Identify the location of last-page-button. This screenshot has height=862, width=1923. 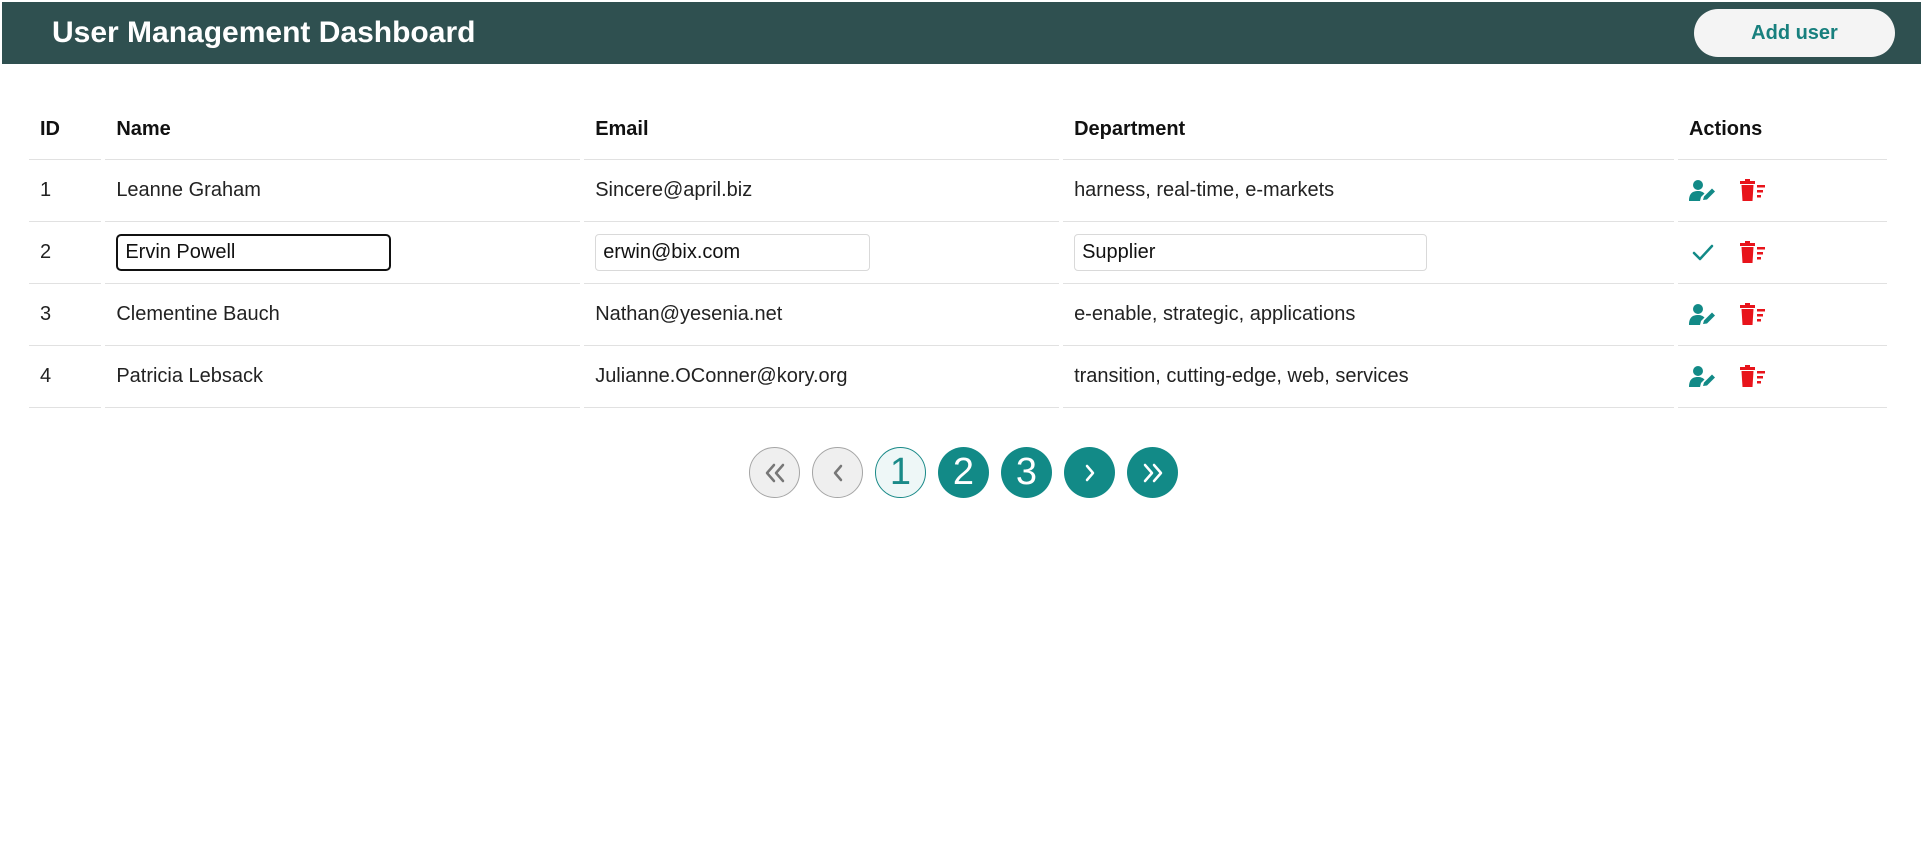
(1152, 472).